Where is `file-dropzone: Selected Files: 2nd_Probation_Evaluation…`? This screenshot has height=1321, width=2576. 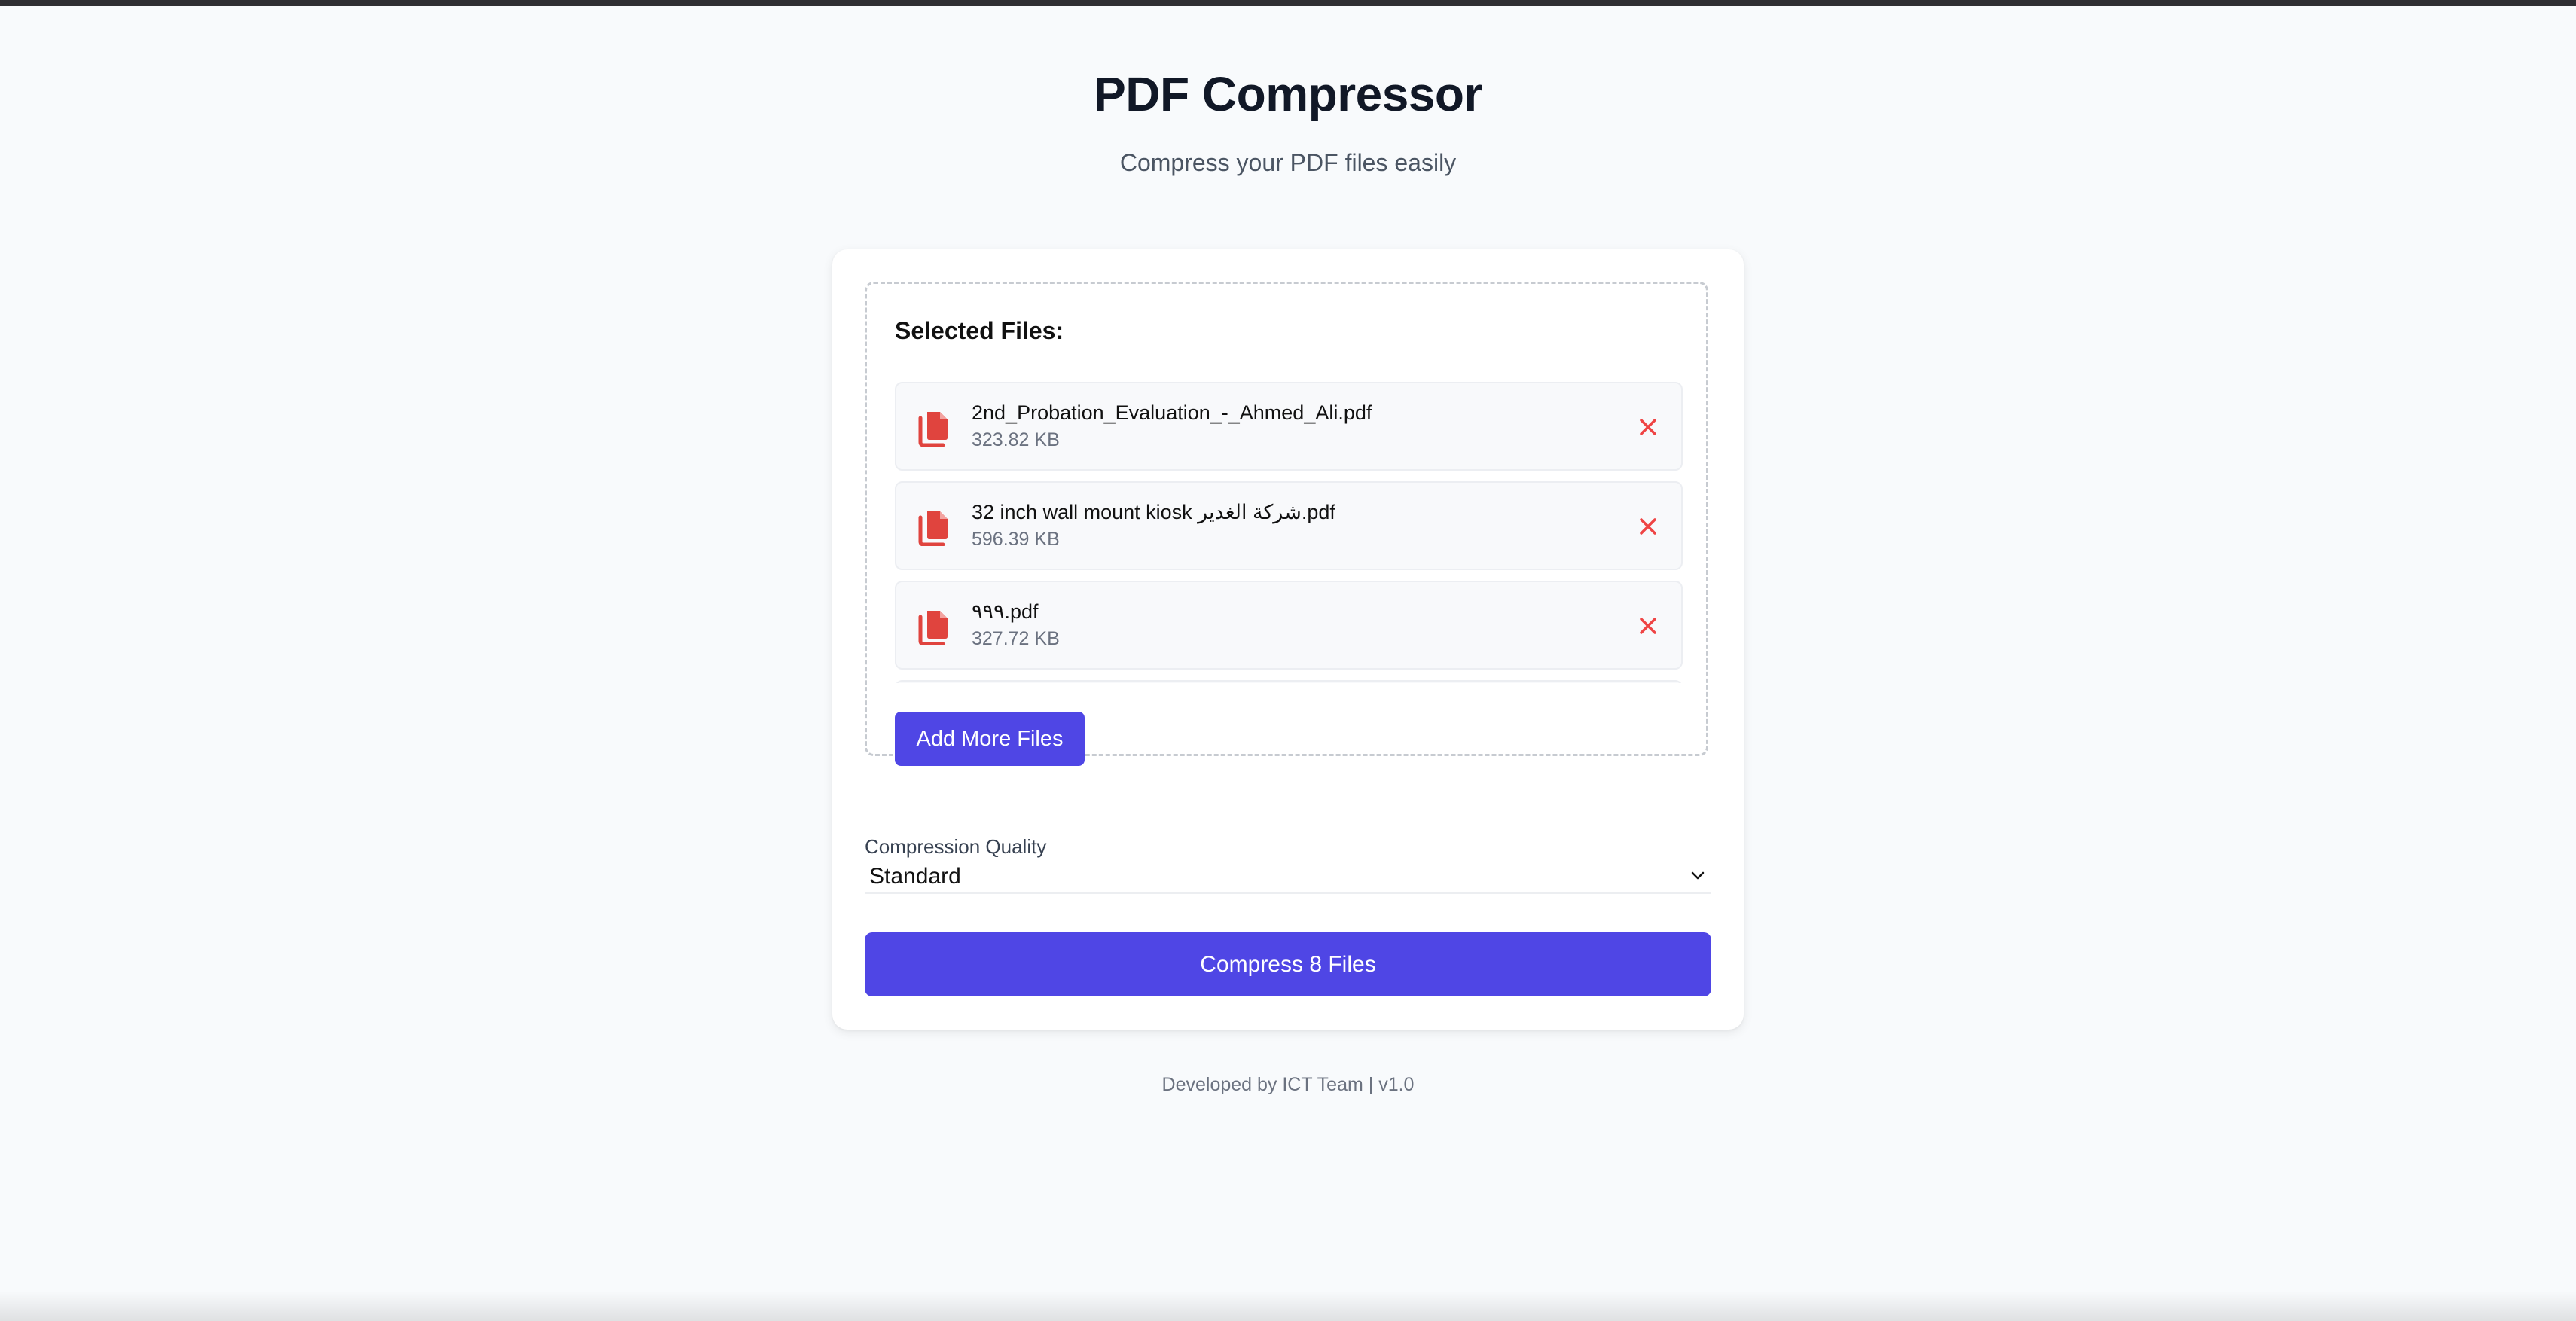
file-dropzone: Selected Files: 2nd_Probation_Evaluation… is located at coordinates (1287, 524).